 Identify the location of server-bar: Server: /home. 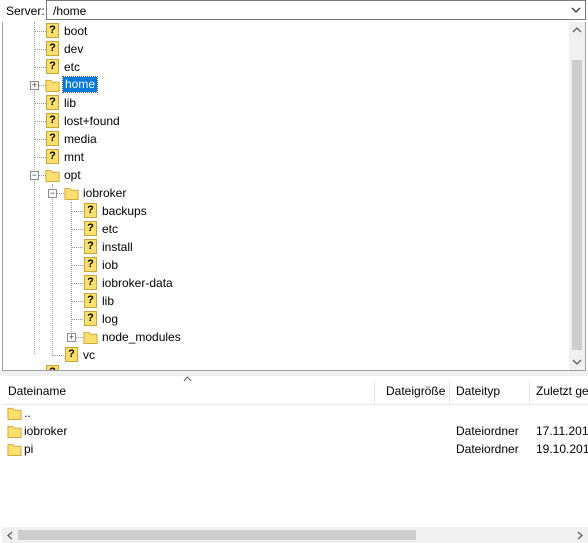
(294, 11).